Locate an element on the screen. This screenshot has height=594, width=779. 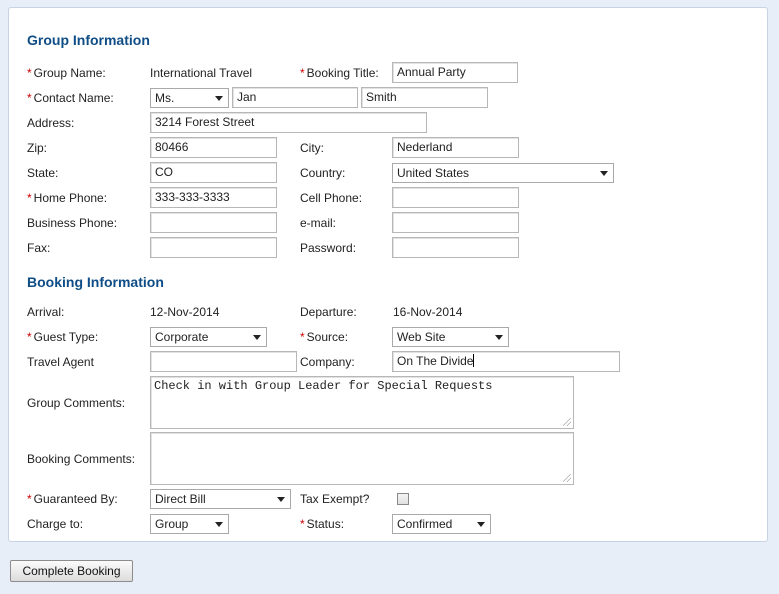
complete-booking-button: Complete Booking is located at coordinates (71, 571).